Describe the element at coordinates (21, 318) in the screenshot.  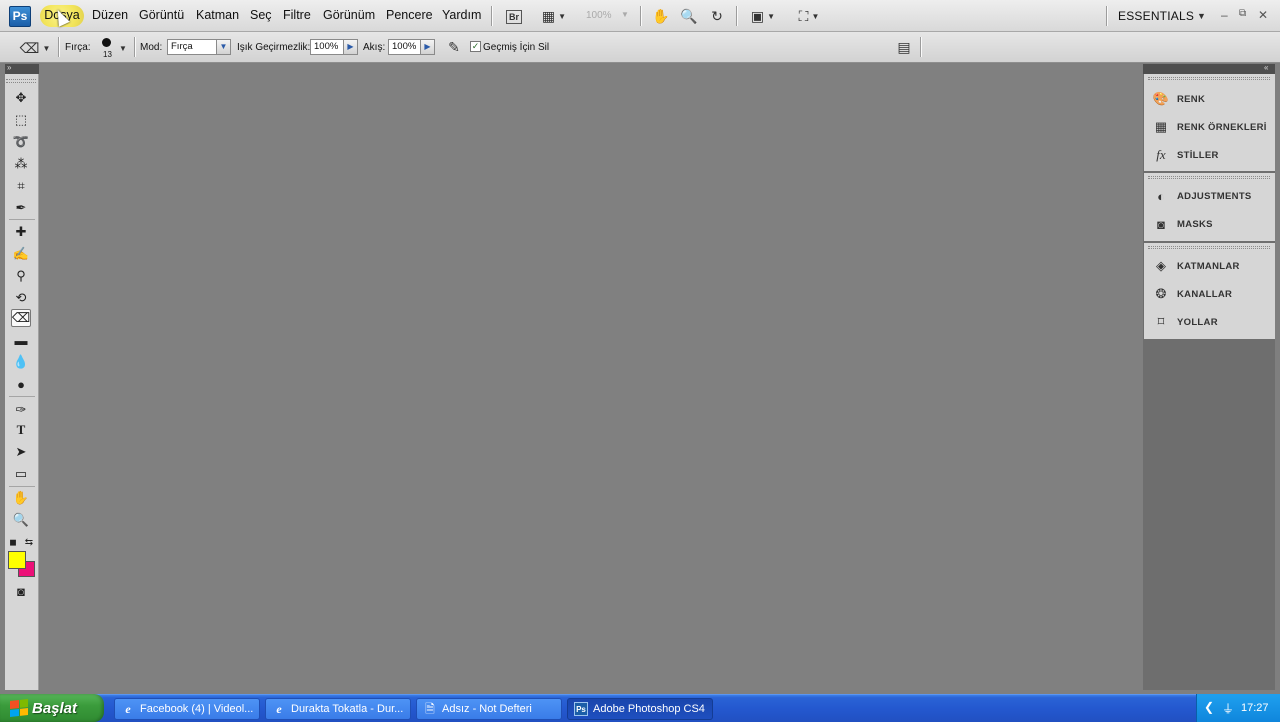
I see `eraser-tool: ⌫` at that location.